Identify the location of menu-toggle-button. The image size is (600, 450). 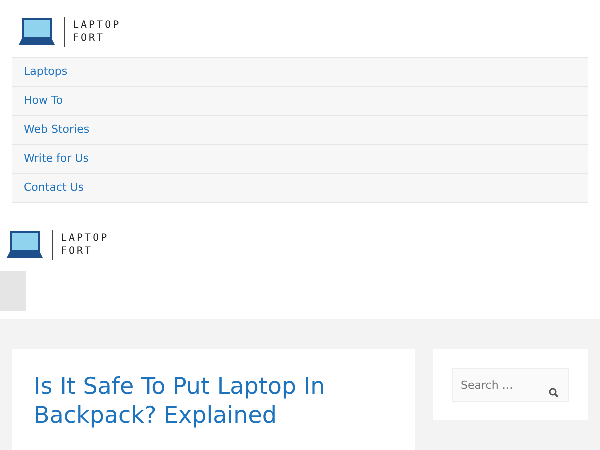
(13, 291).